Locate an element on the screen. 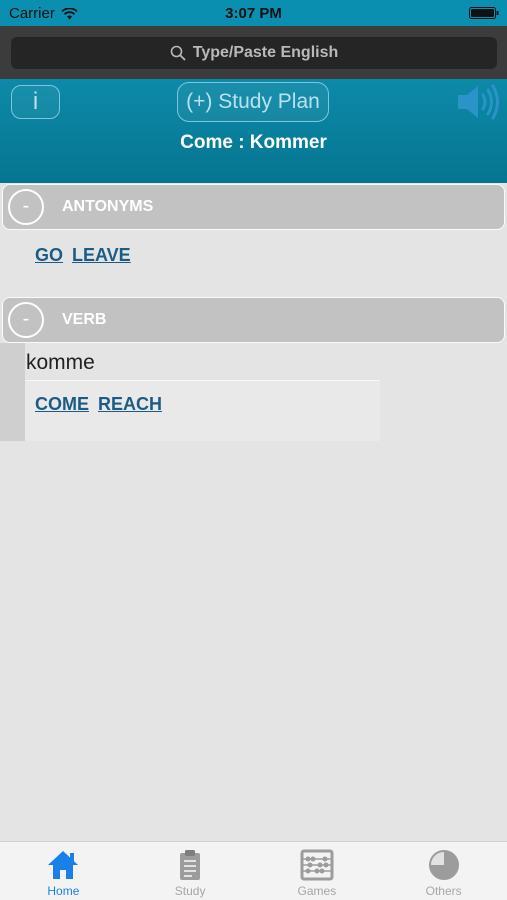 The image size is (507, 900). antonyms-title: ANTONYMS is located at coordinates (108, 206).